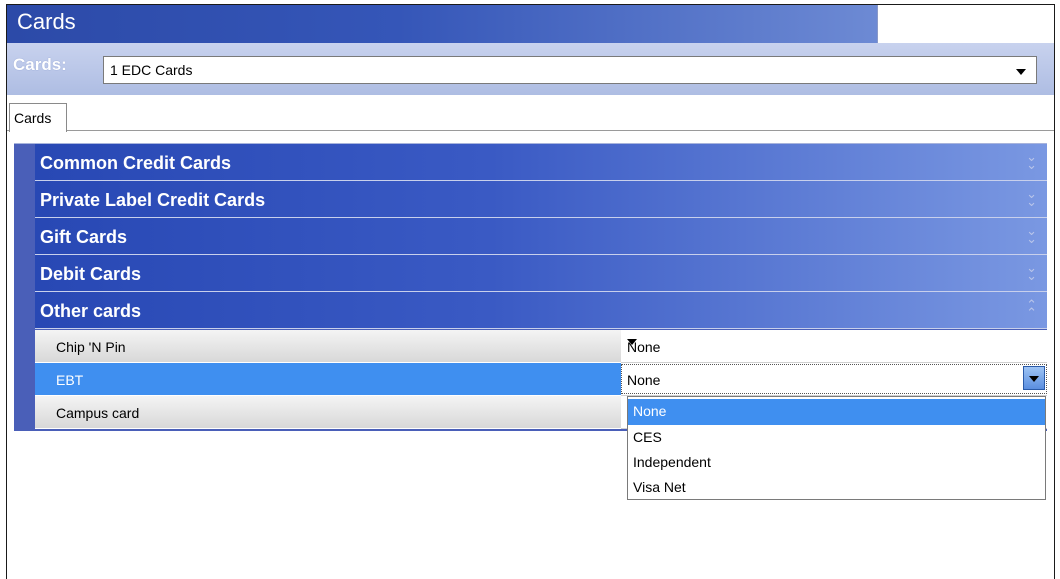  Describe the element at coordinates (151, 70) in the screenshot. I see `cards-selector-value: 1 EDC Cards` at that location.